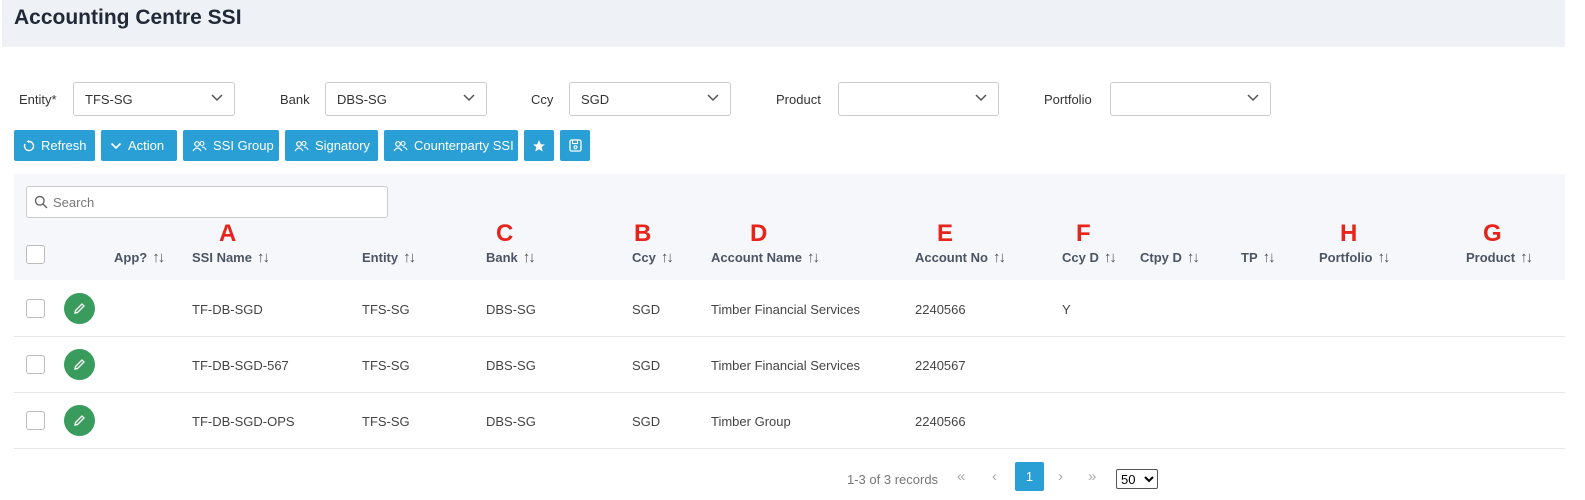 This screenshot has height=500, width=1585. What do you see at coordinates (893, 479) in the screenshot?
I see `paginator-info: 1-3 of 3 records` at bounding box center [893, 479].